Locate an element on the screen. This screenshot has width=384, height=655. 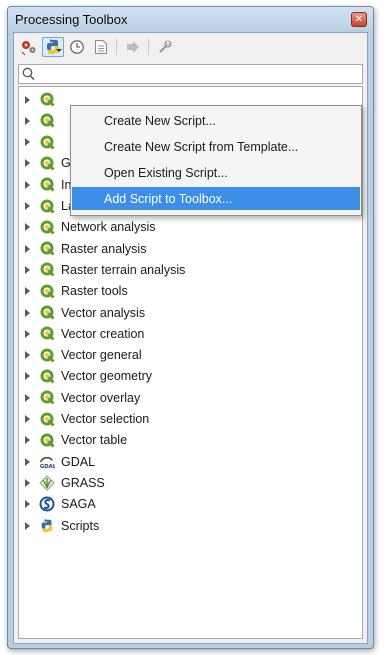
tree-item-label: Network analysis is located at coordinates (108, 227).